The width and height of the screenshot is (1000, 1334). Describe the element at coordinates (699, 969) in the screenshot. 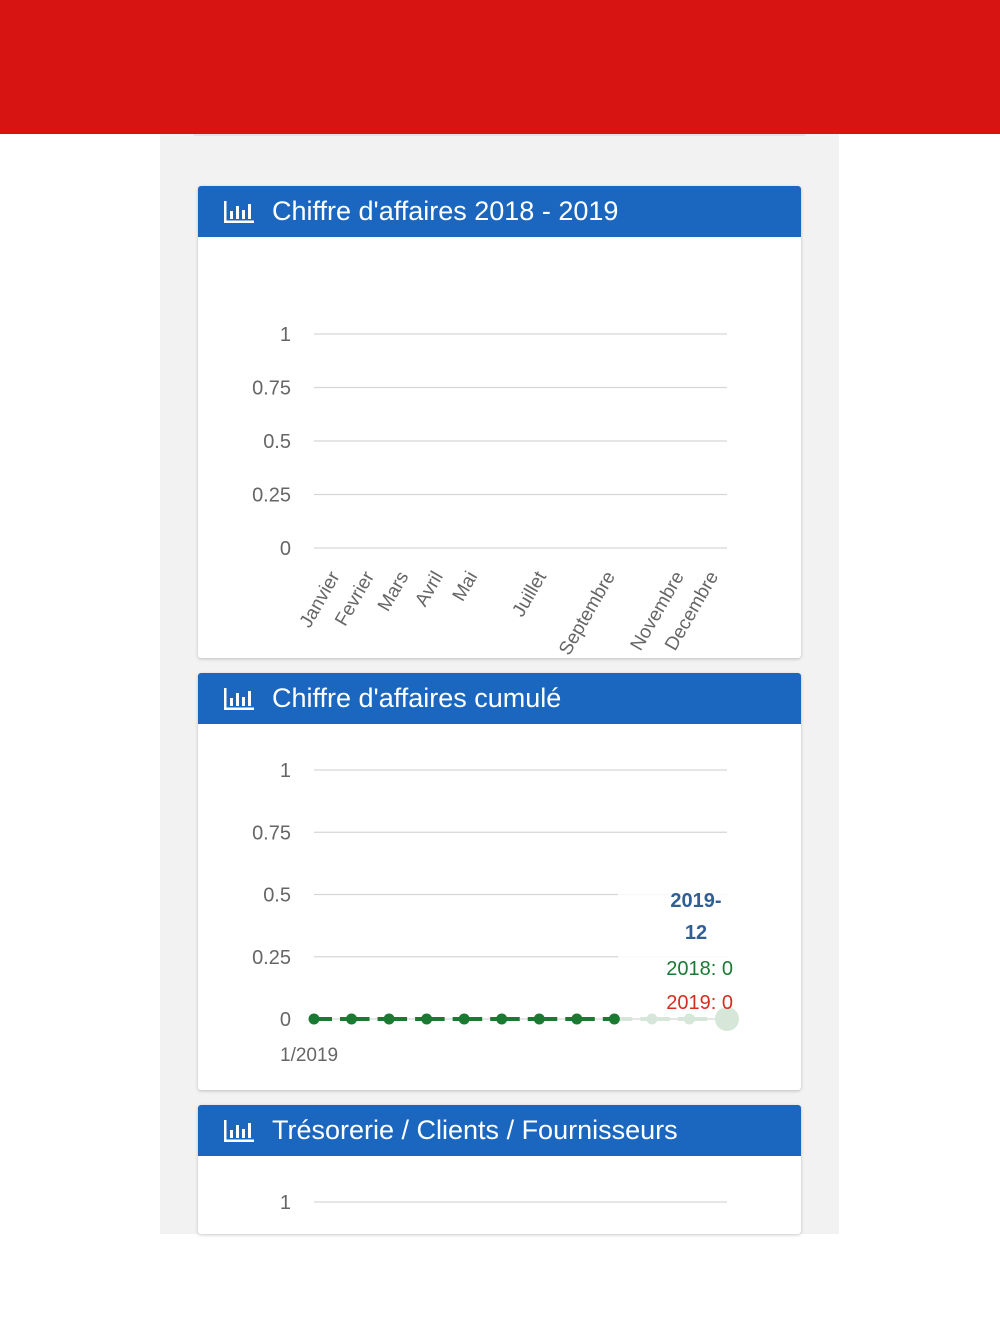

I see `tooltip-2018: 2018: 0` at that location.